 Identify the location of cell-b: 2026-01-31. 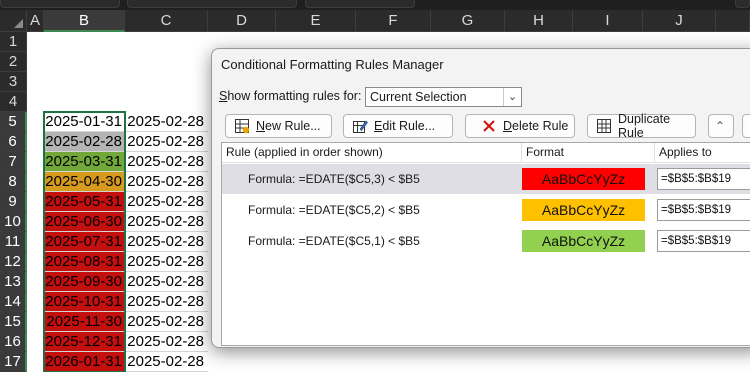
(84, 362).